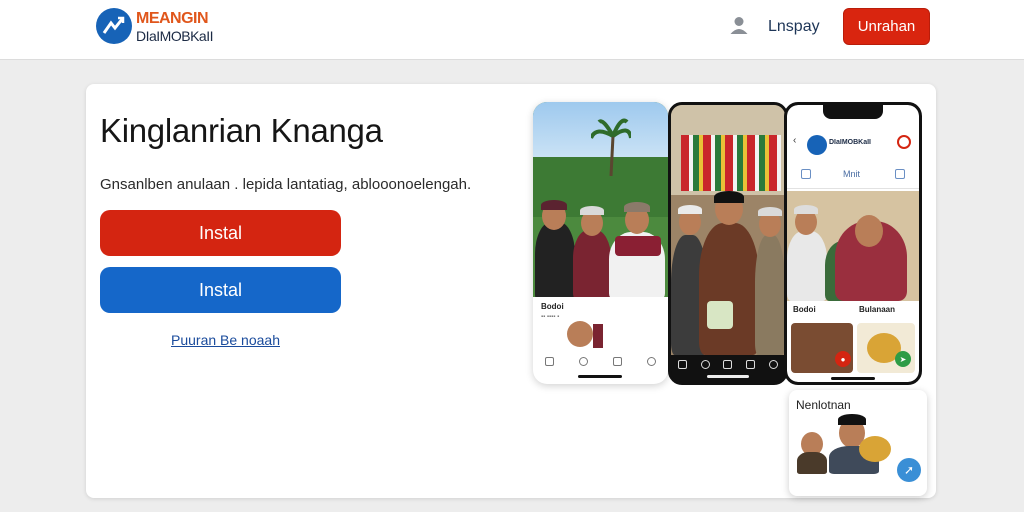  What do you see at coordinates (903, 359) in the screenshot?
I see `share-button: ➤` at bounding box center [903, 359].